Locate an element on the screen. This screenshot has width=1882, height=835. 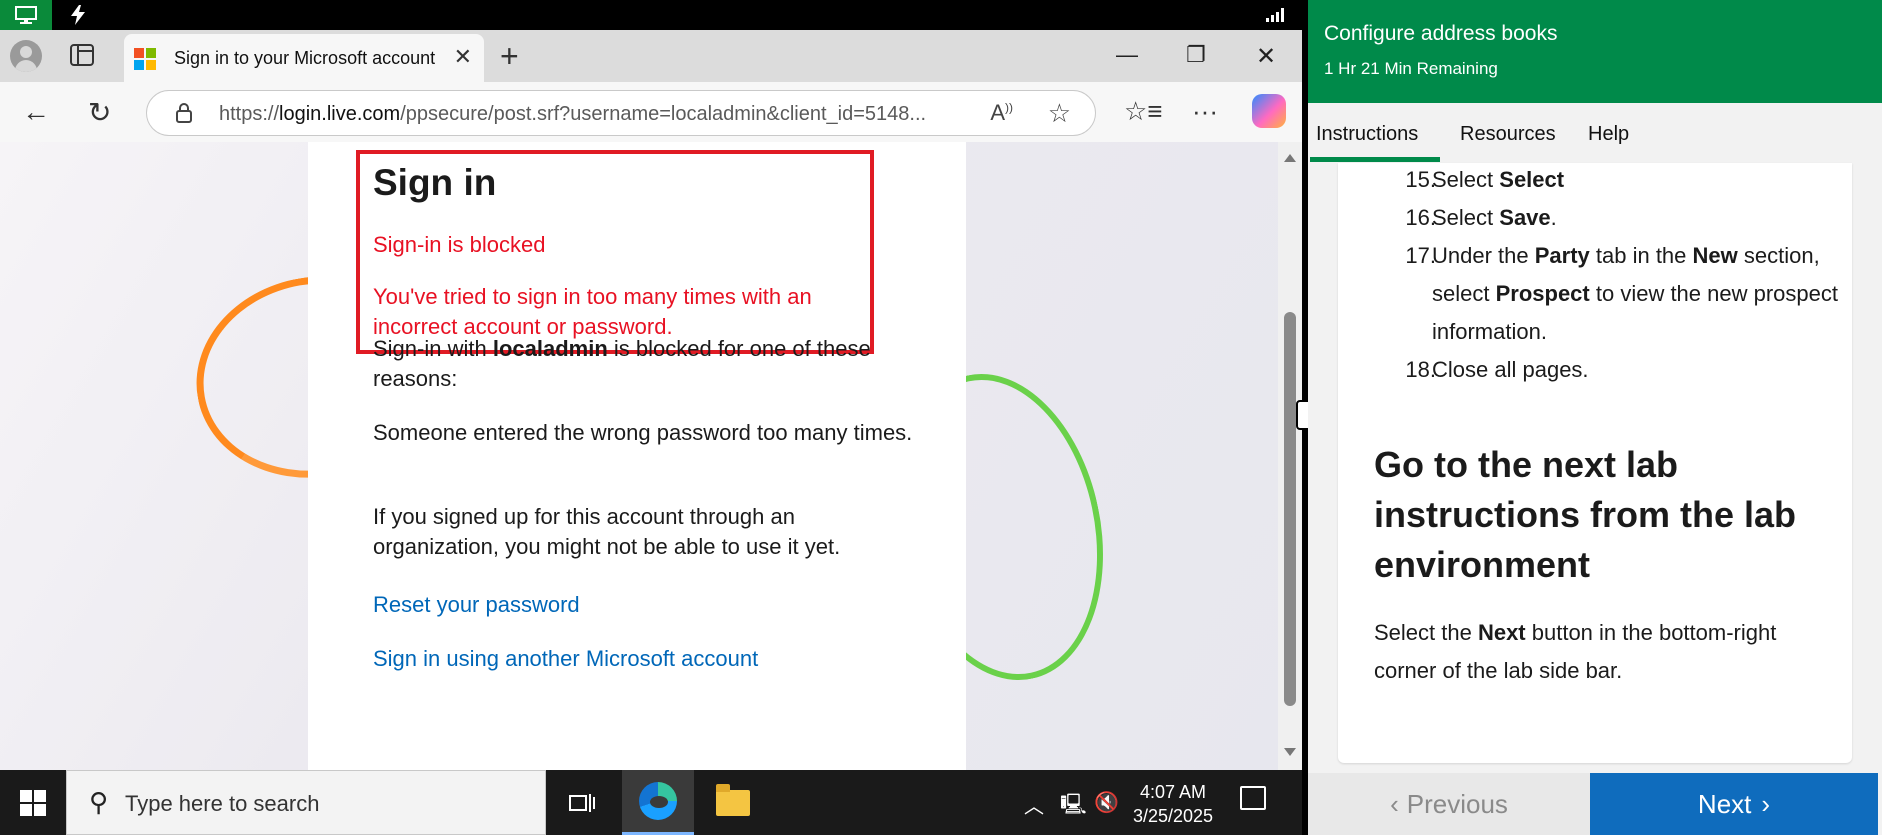
copilot-icon is located at coordinates (1269, 111).